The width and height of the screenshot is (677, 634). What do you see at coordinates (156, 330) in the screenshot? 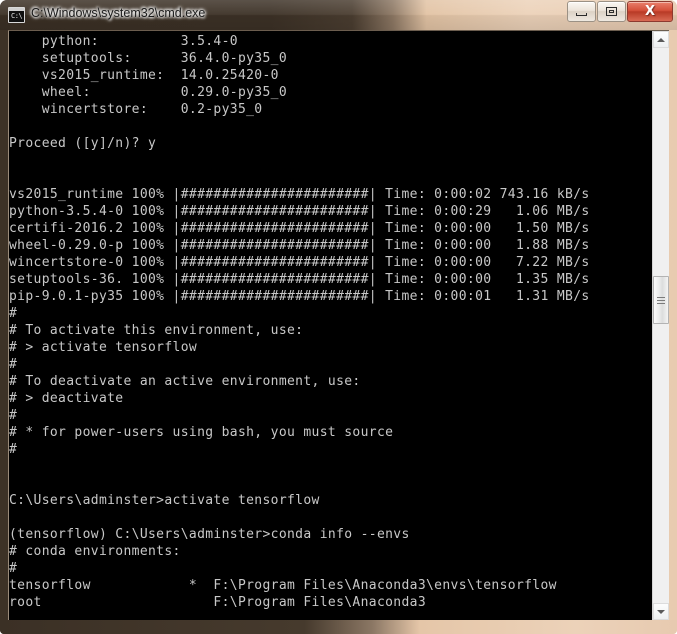
I see `console-line: # To activate this environment, use:` at bounding box center [156, 330].